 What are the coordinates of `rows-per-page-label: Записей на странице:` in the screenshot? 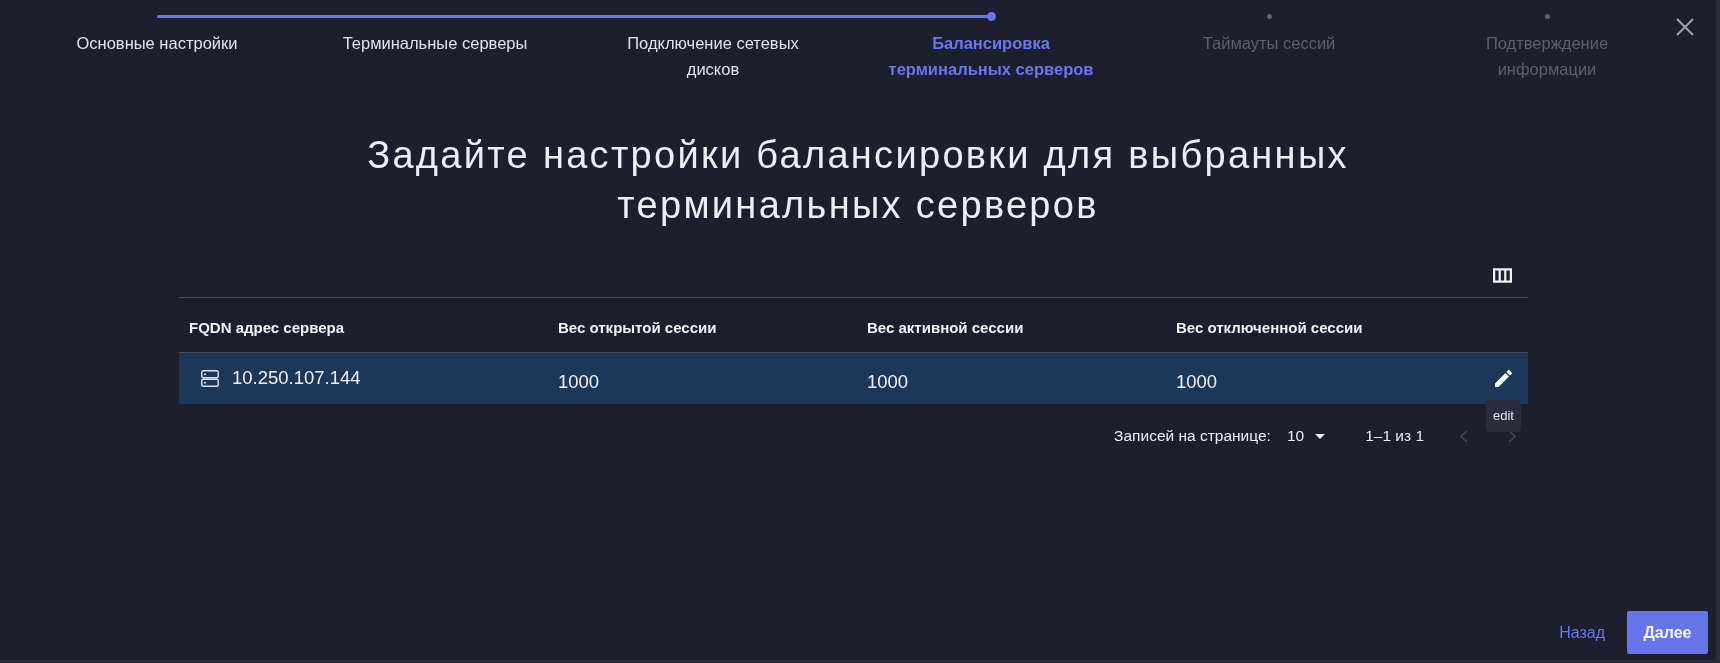 It's located at (1192, 436).